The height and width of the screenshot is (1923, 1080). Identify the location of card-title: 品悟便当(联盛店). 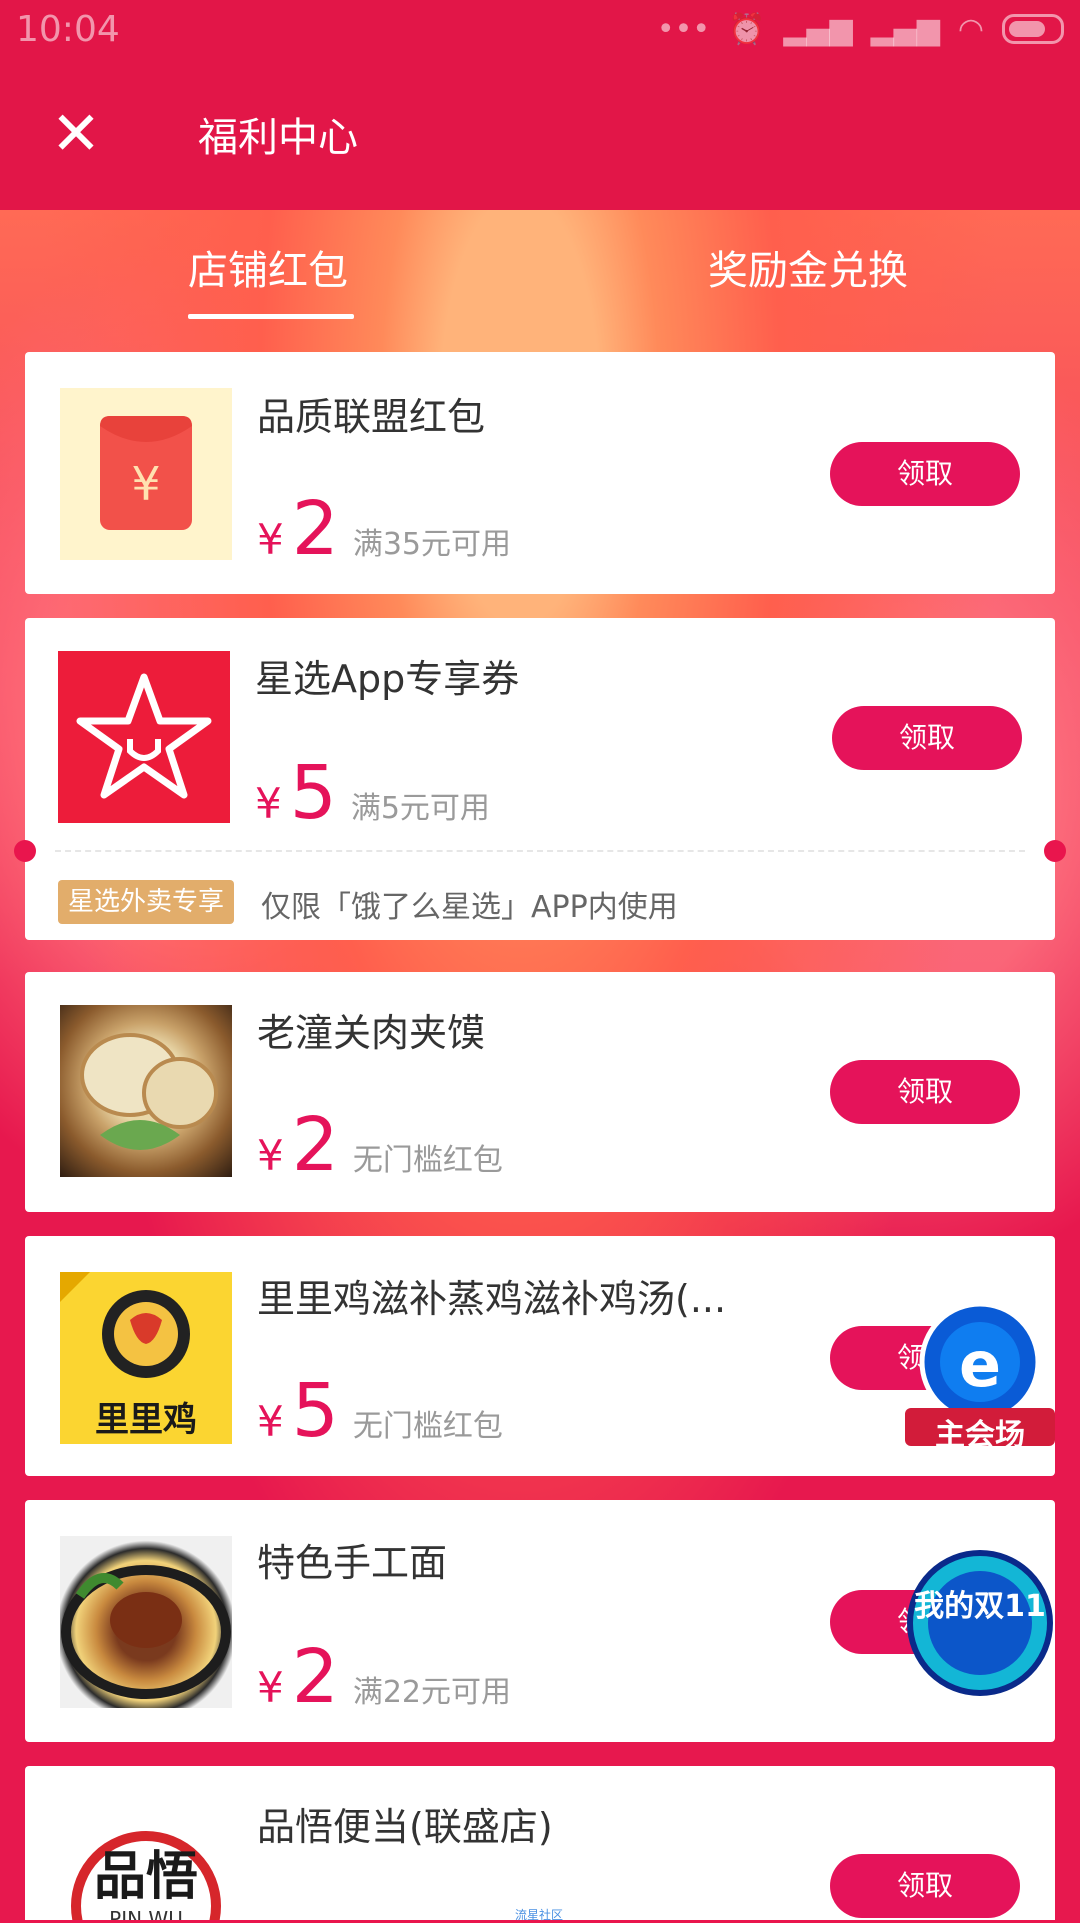
(405, 1827).